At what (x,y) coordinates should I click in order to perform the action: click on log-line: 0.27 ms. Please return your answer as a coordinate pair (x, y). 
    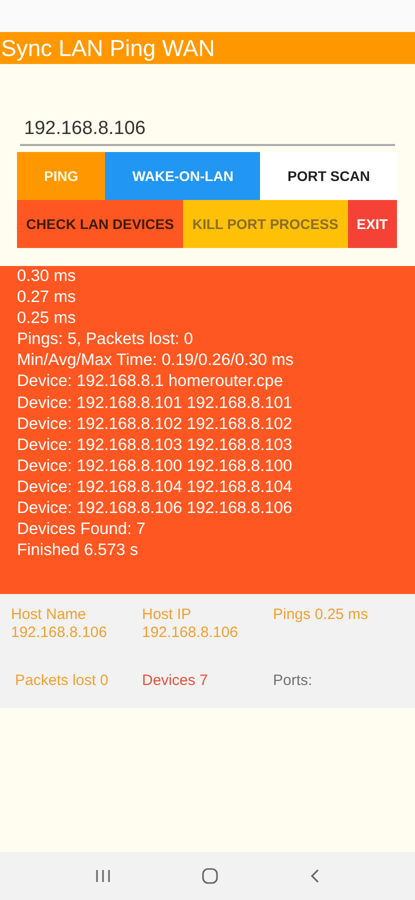
    Looking at the image, I should click on (47, 297).